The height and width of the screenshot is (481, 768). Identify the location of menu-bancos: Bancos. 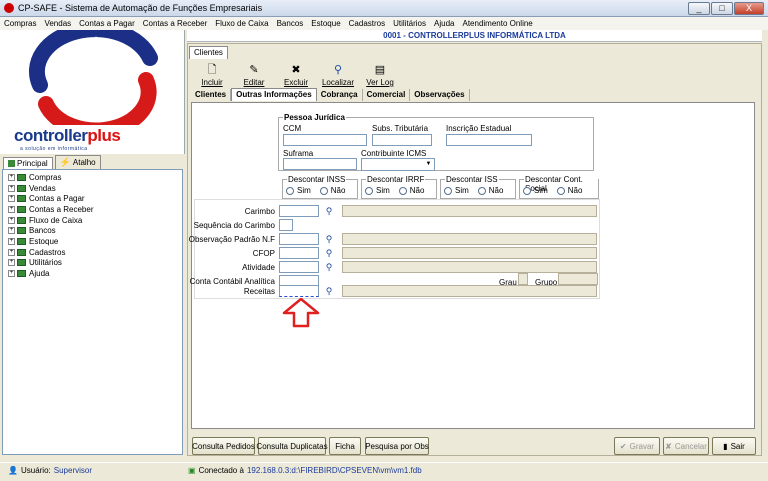
(290, 23).